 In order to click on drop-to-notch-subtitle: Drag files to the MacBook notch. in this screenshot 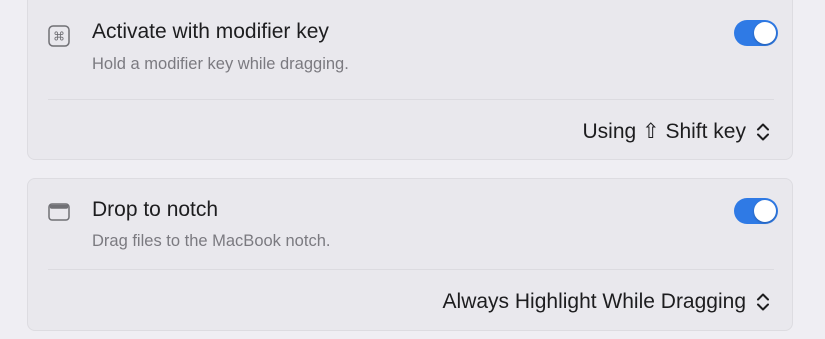, I will do `click(211, 241)`.